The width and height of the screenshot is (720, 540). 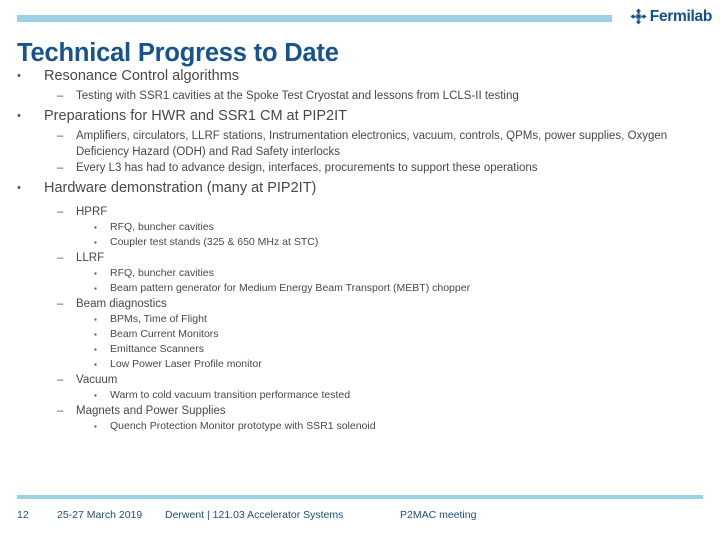 I want to click on outline-item-label: Beam Current Monitors, so click(x=164, y=334).